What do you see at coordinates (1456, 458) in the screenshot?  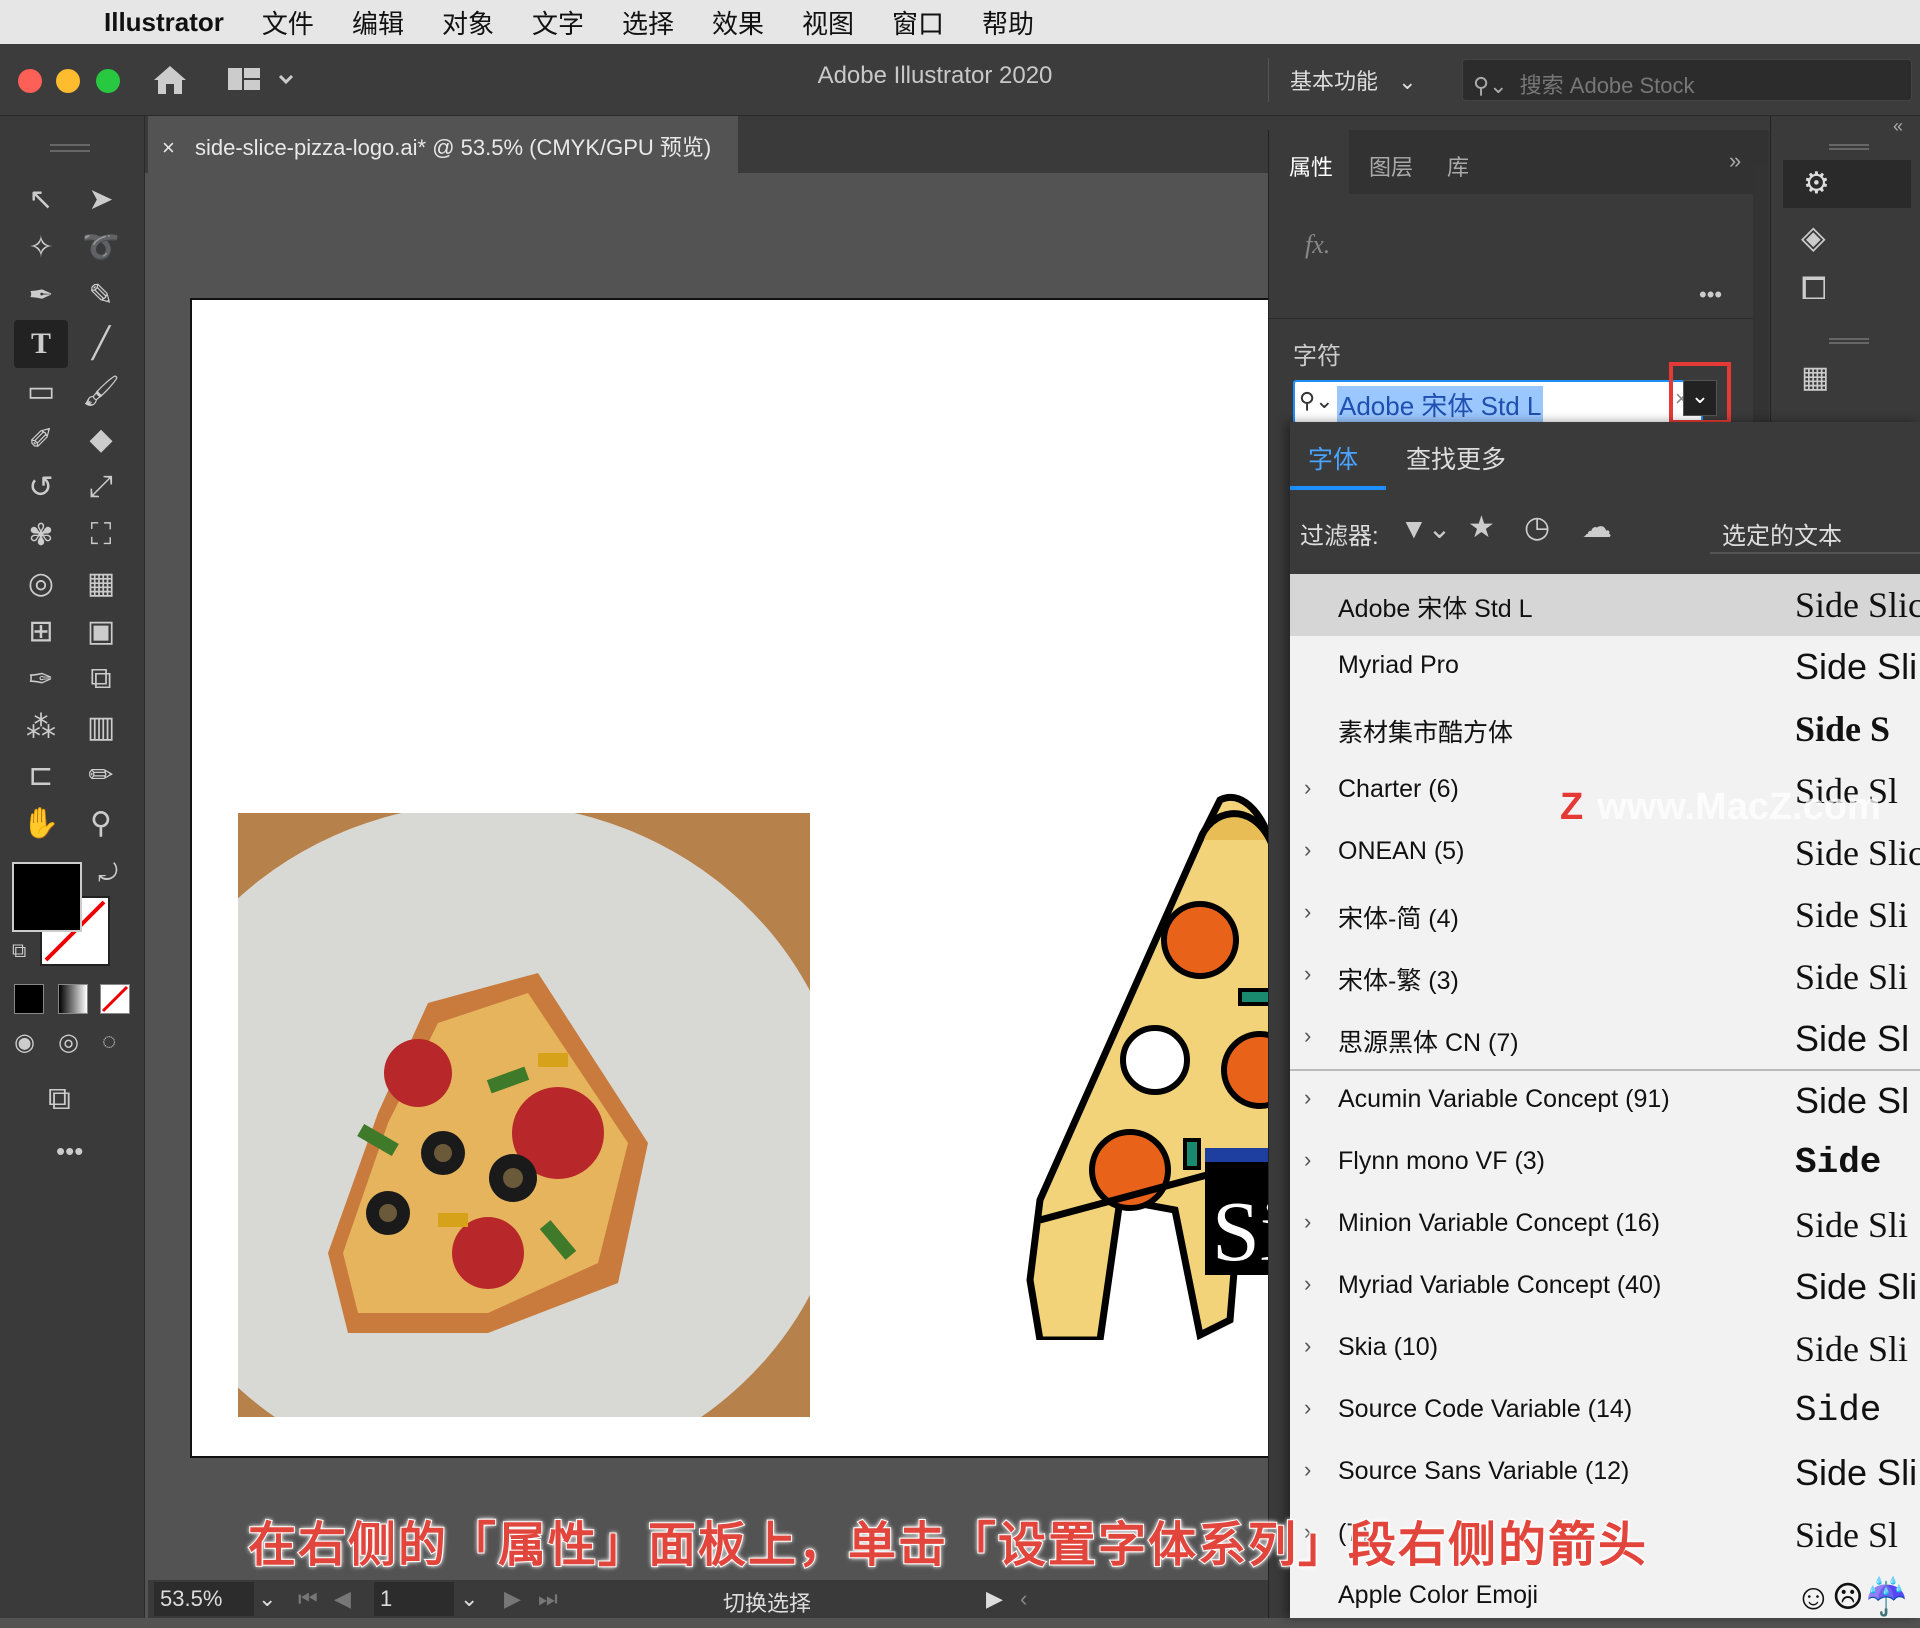 I see `tab-find-more: 查找更多` at bounding box center [1456, 458].